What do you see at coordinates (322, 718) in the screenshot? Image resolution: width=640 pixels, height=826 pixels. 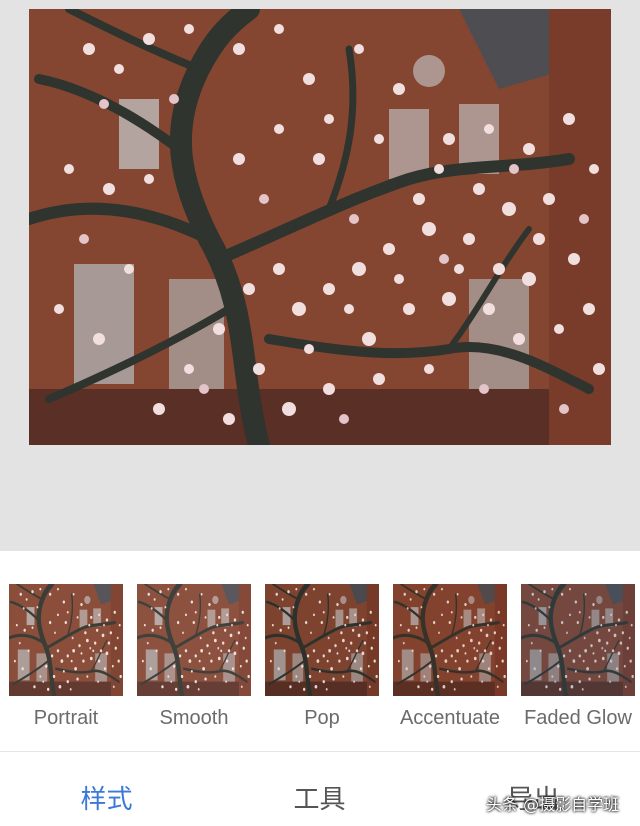 I see `filter-label: Pop` at bounding box center [322, 718].